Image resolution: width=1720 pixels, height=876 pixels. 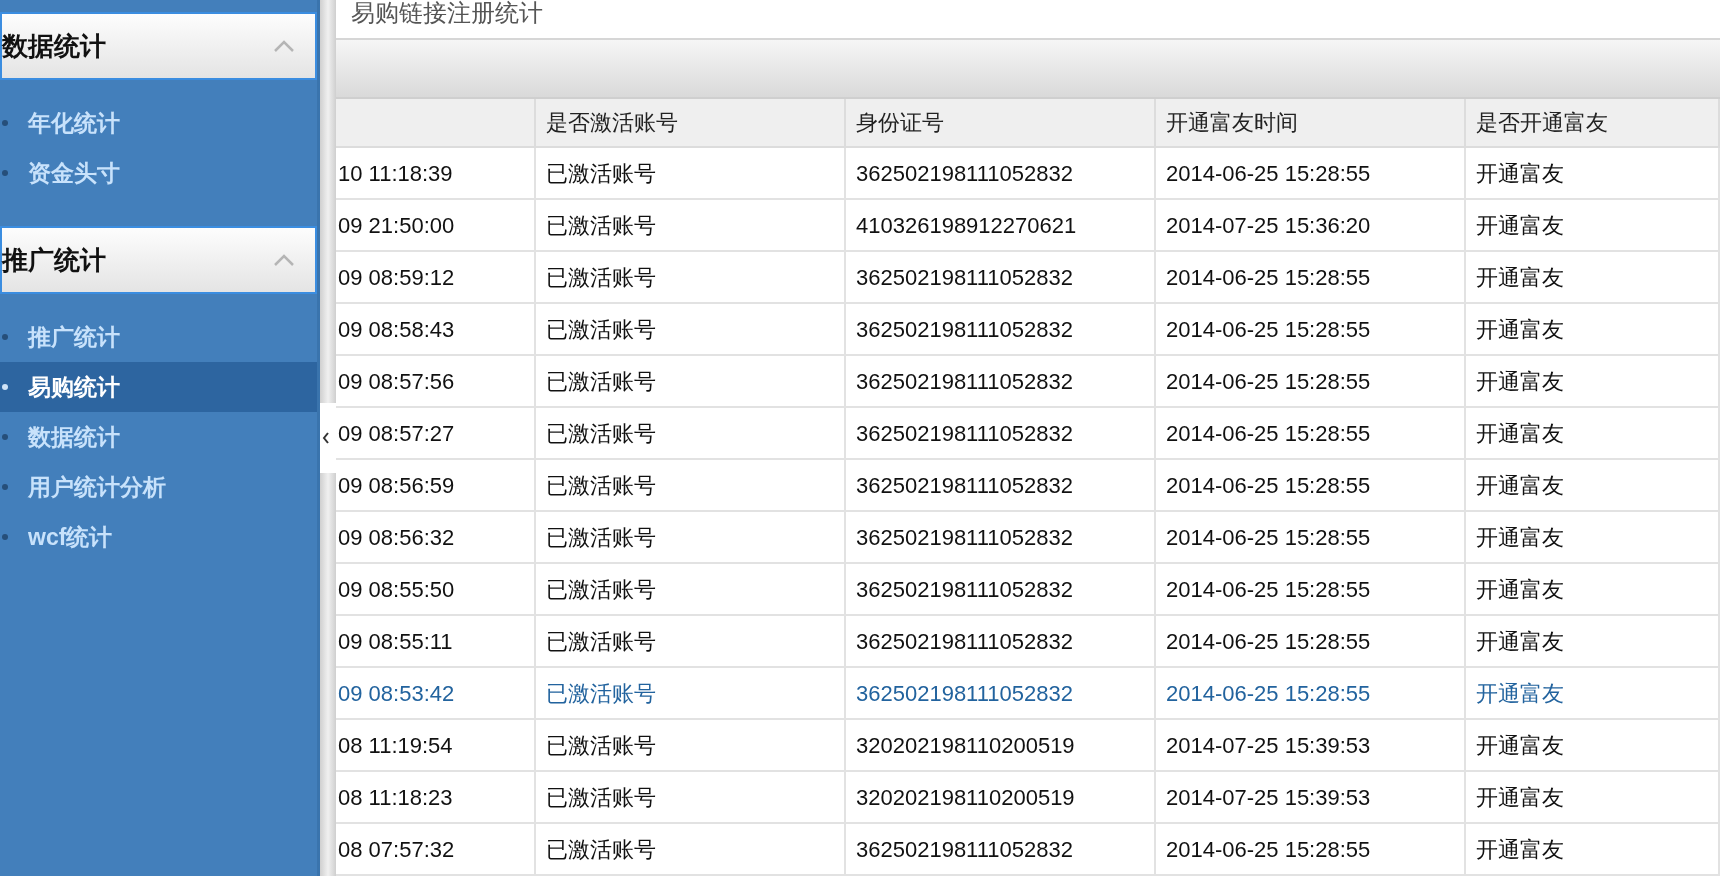 What do you see at coordinates (158, 173) in the screenshot?
I see `sidebar-item: 资金头寸` at bounding box center [158, 173].